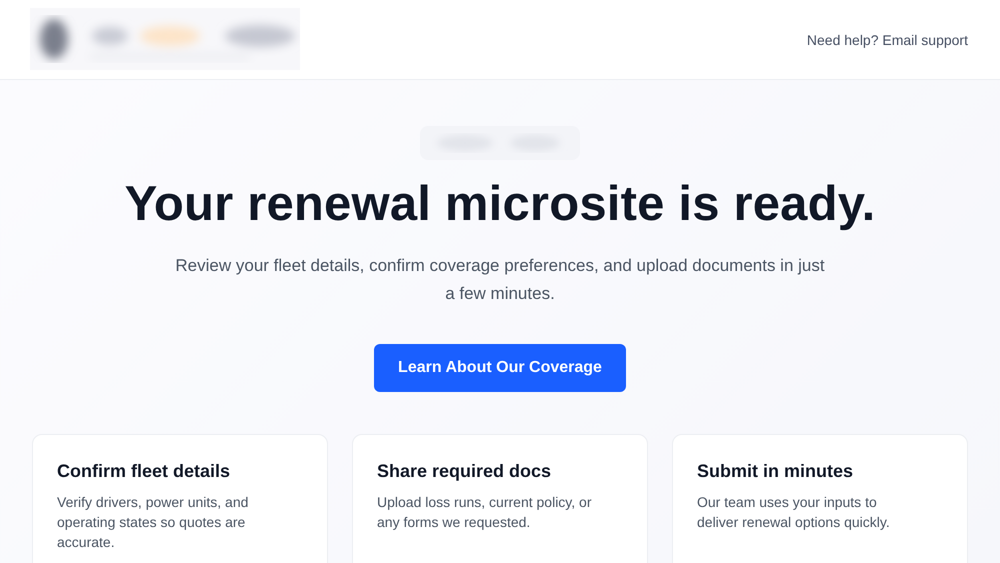 This screenshot has width=1000, height=563. I want to click on card-title: Confirm fleet details, so click(144, 471).